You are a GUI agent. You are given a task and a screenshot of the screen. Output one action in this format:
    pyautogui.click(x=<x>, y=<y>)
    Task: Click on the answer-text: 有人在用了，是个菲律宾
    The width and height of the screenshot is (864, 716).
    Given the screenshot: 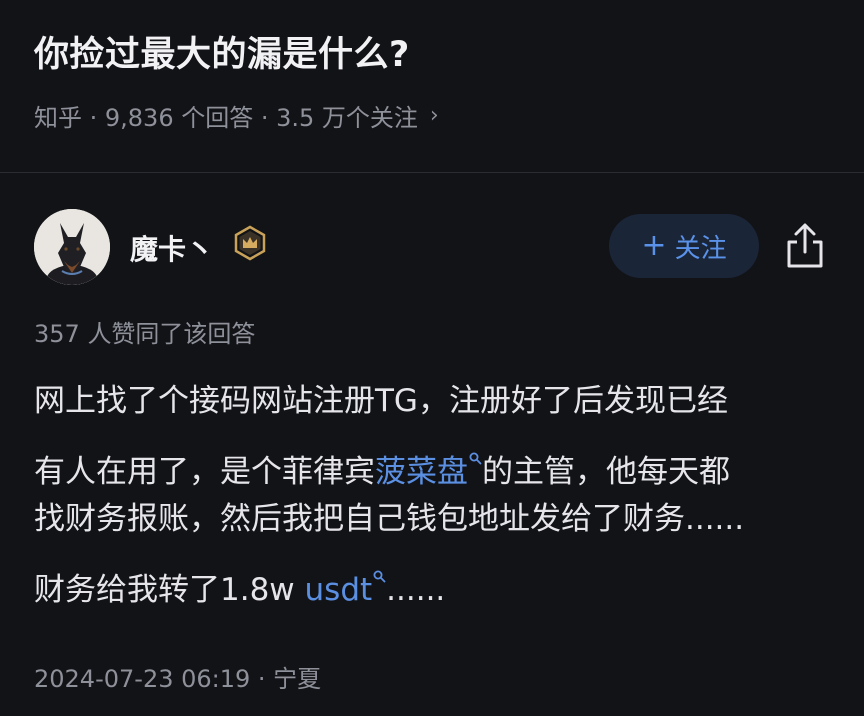 What is the action you would take?
    pyautogui.click(x=204, y=472)
    